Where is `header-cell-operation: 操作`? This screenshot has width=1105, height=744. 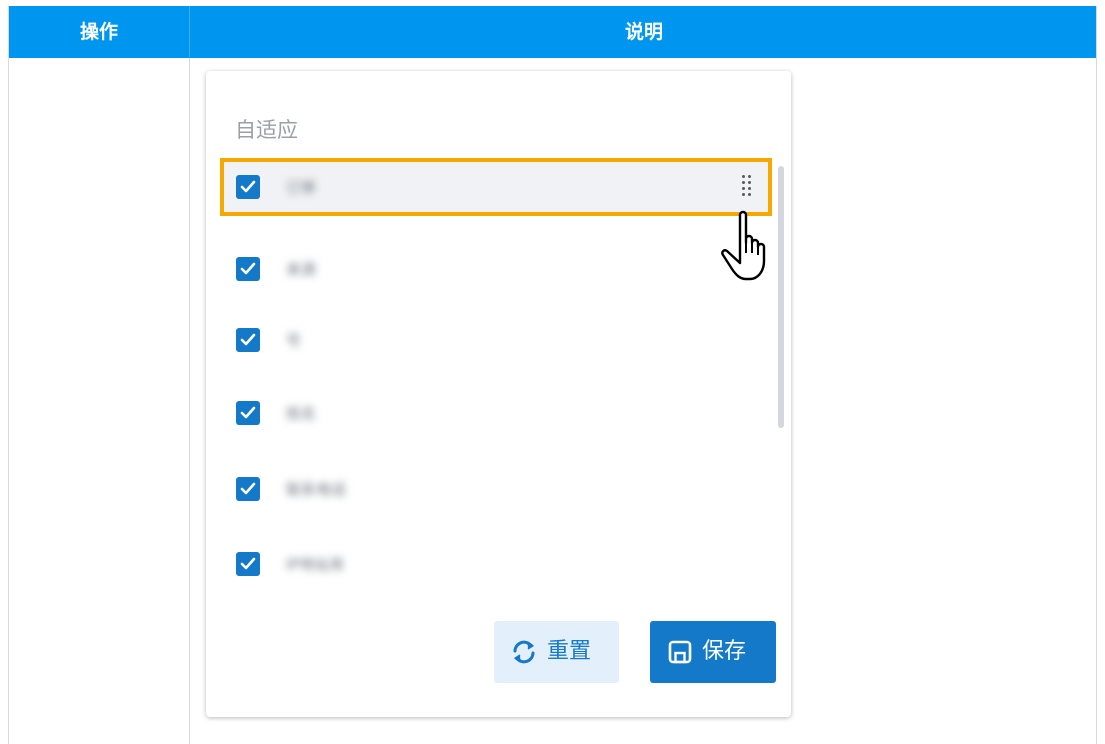
header-cell-operation: 操作 is located at coordinates (98, 32).